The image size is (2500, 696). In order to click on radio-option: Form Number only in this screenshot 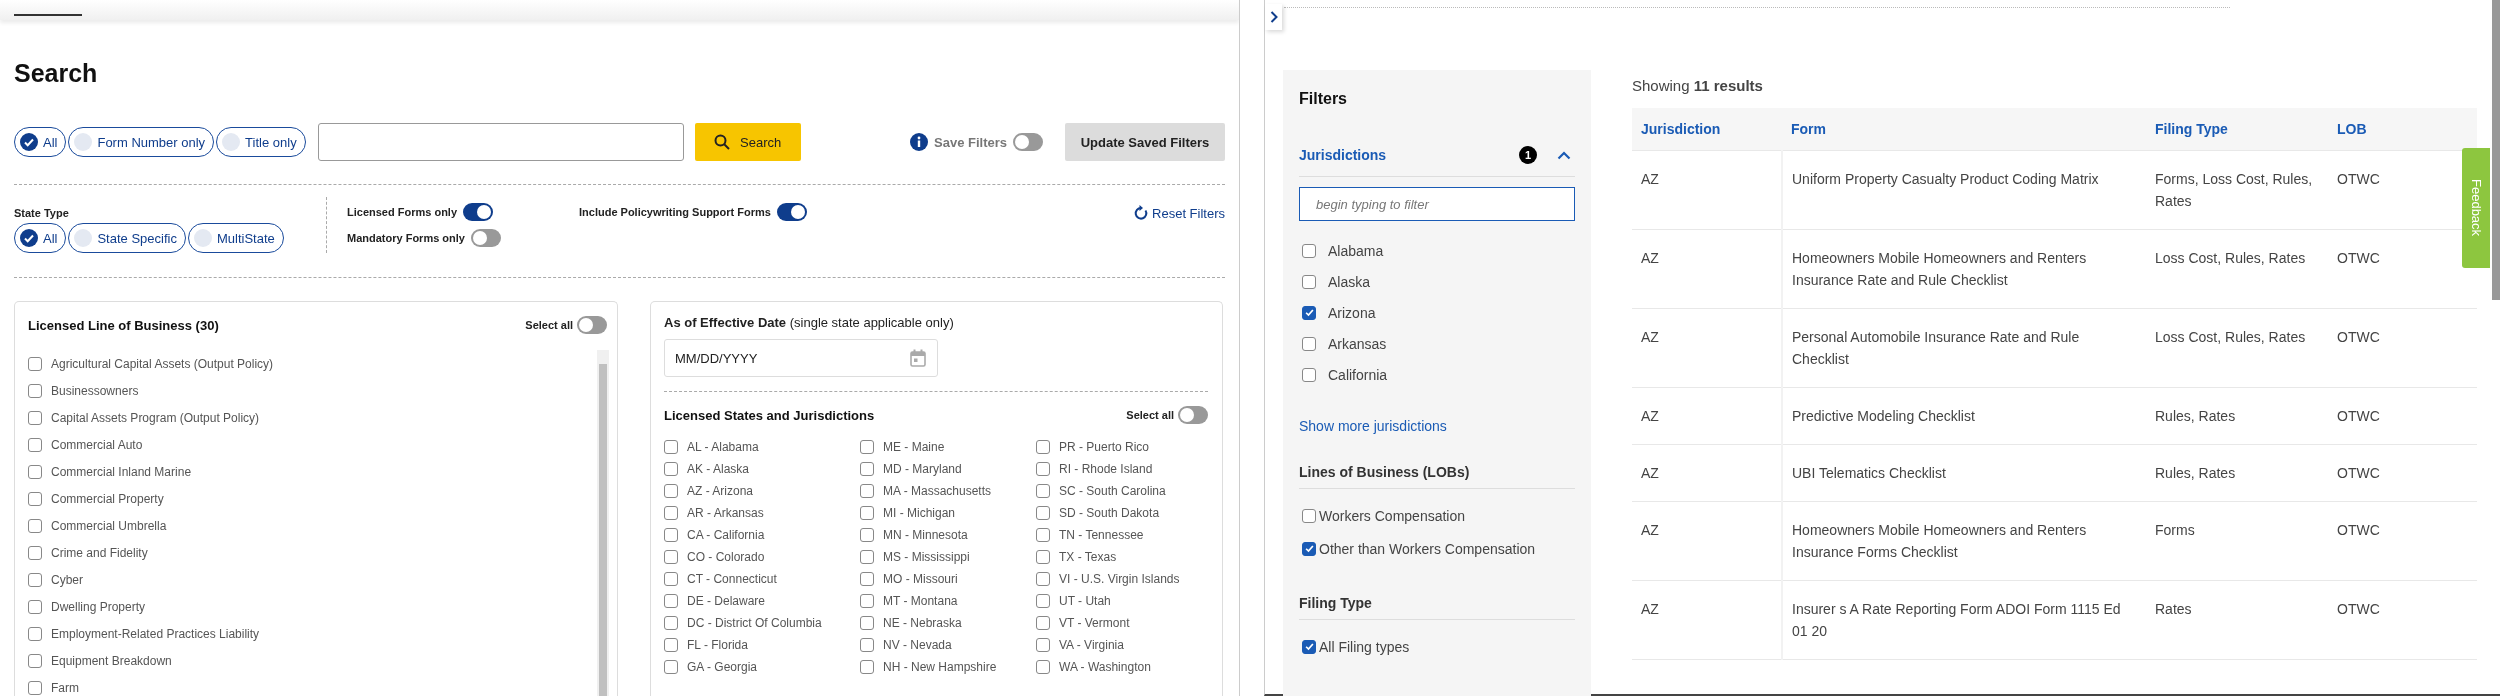, I will do `click(141, 142)`.